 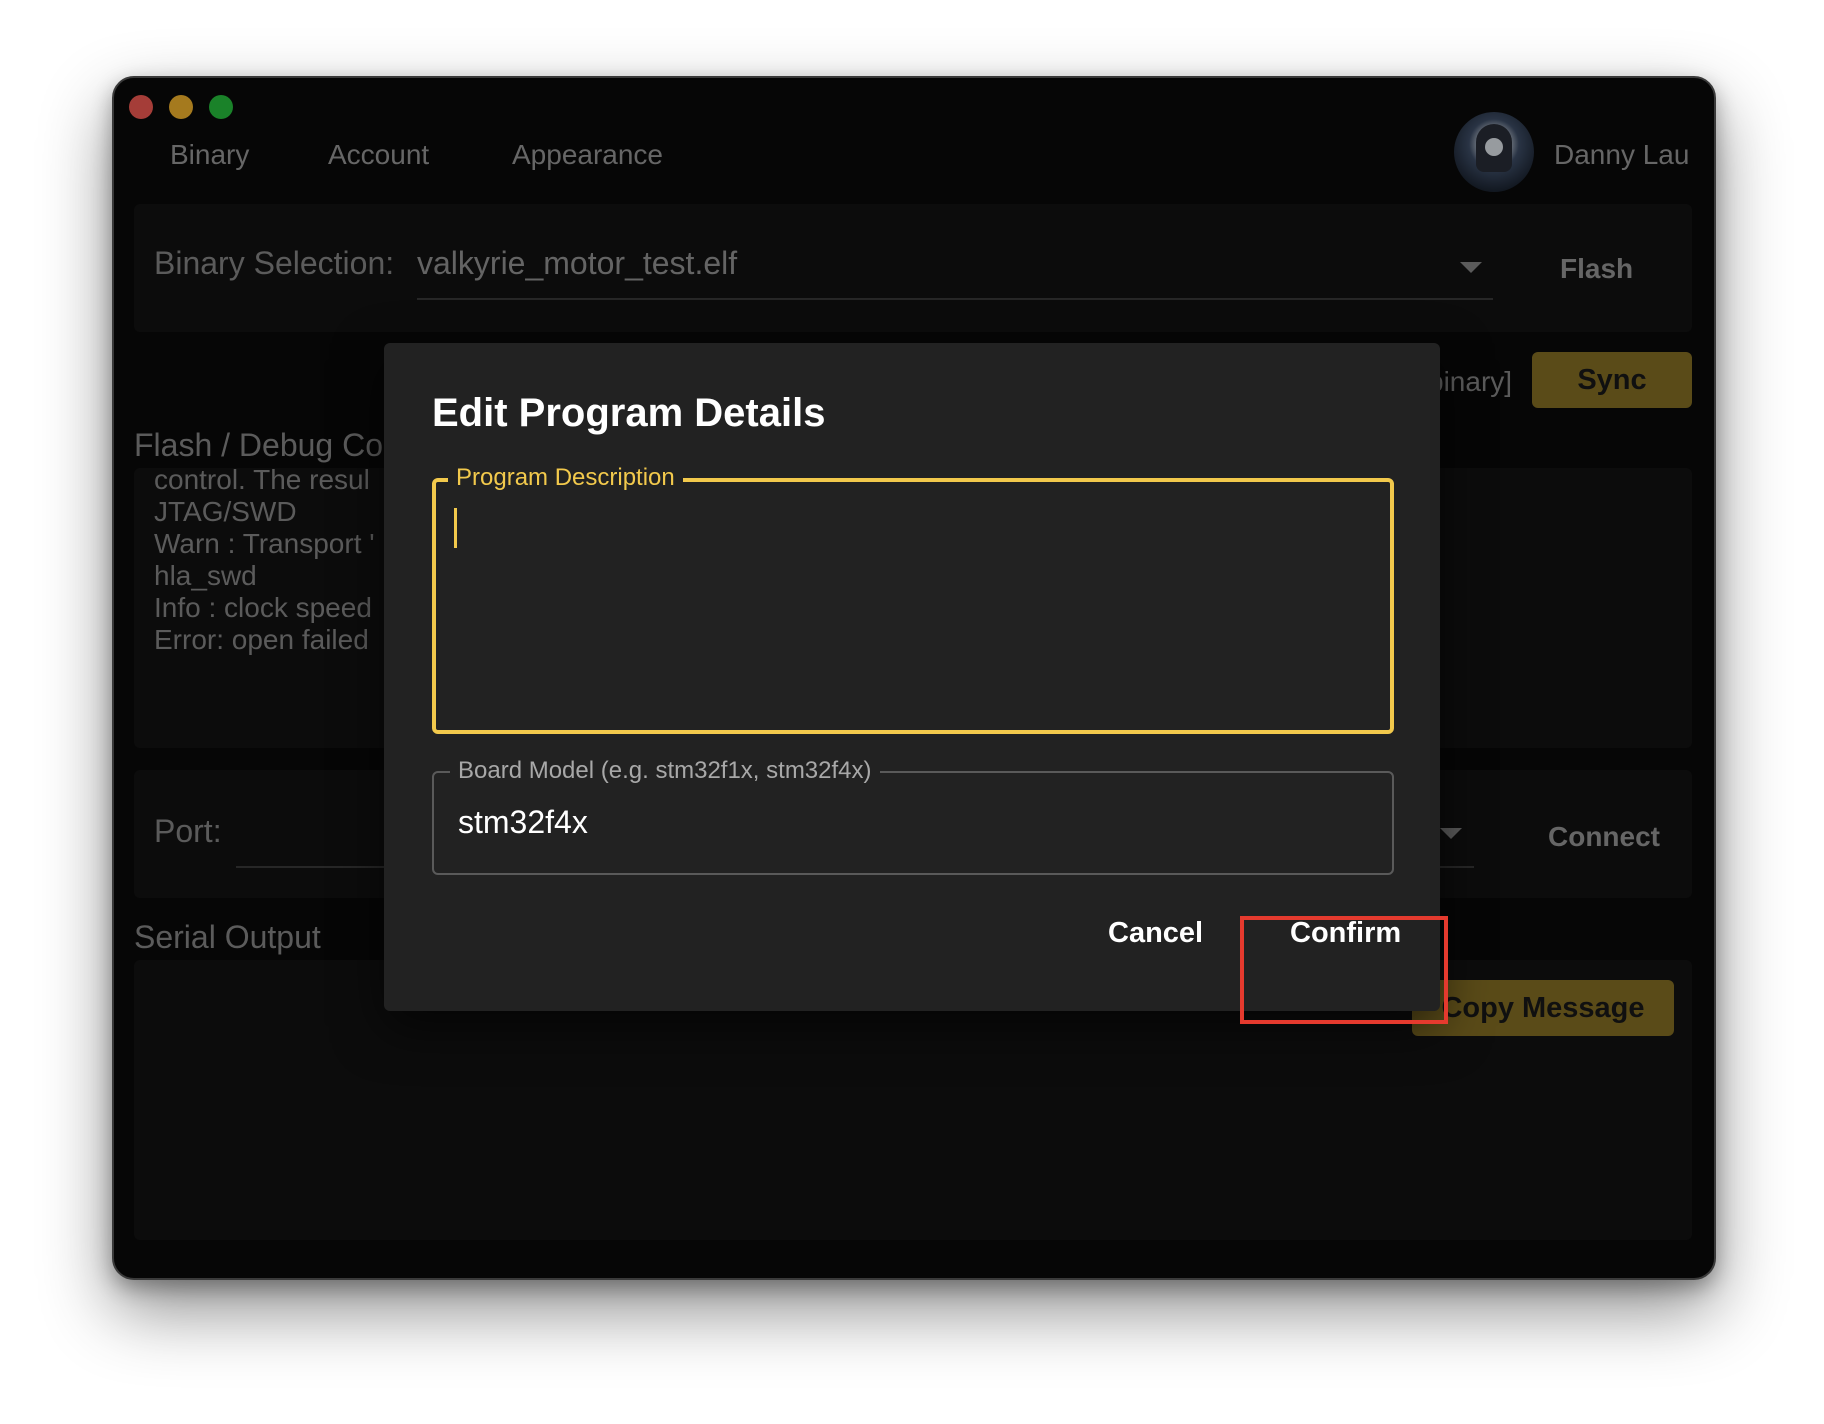 What do you see at coordinates (1155, 933) in the screenshot?
I see `cancel-button: Cancel` at bounding box center [1155, 933].